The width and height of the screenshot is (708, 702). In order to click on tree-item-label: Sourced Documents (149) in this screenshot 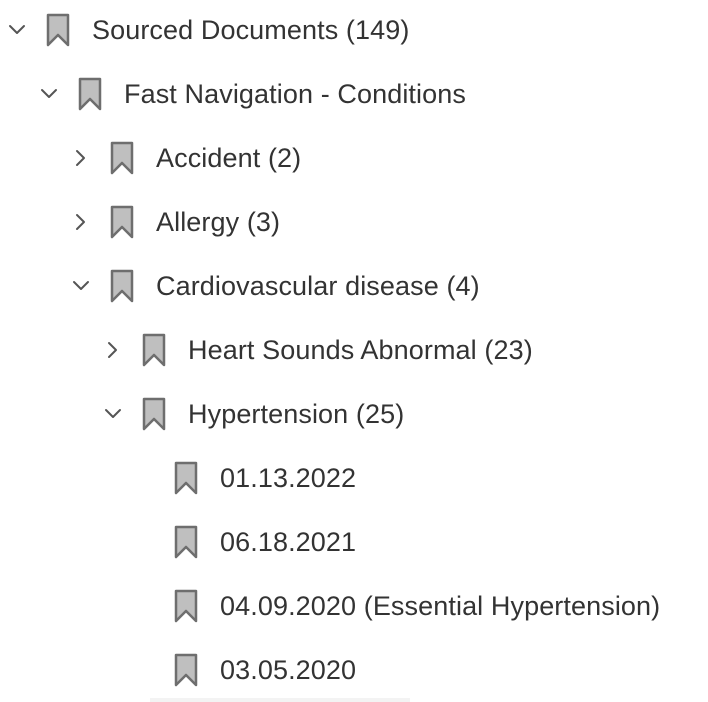, I will do `click(251, 30)`.